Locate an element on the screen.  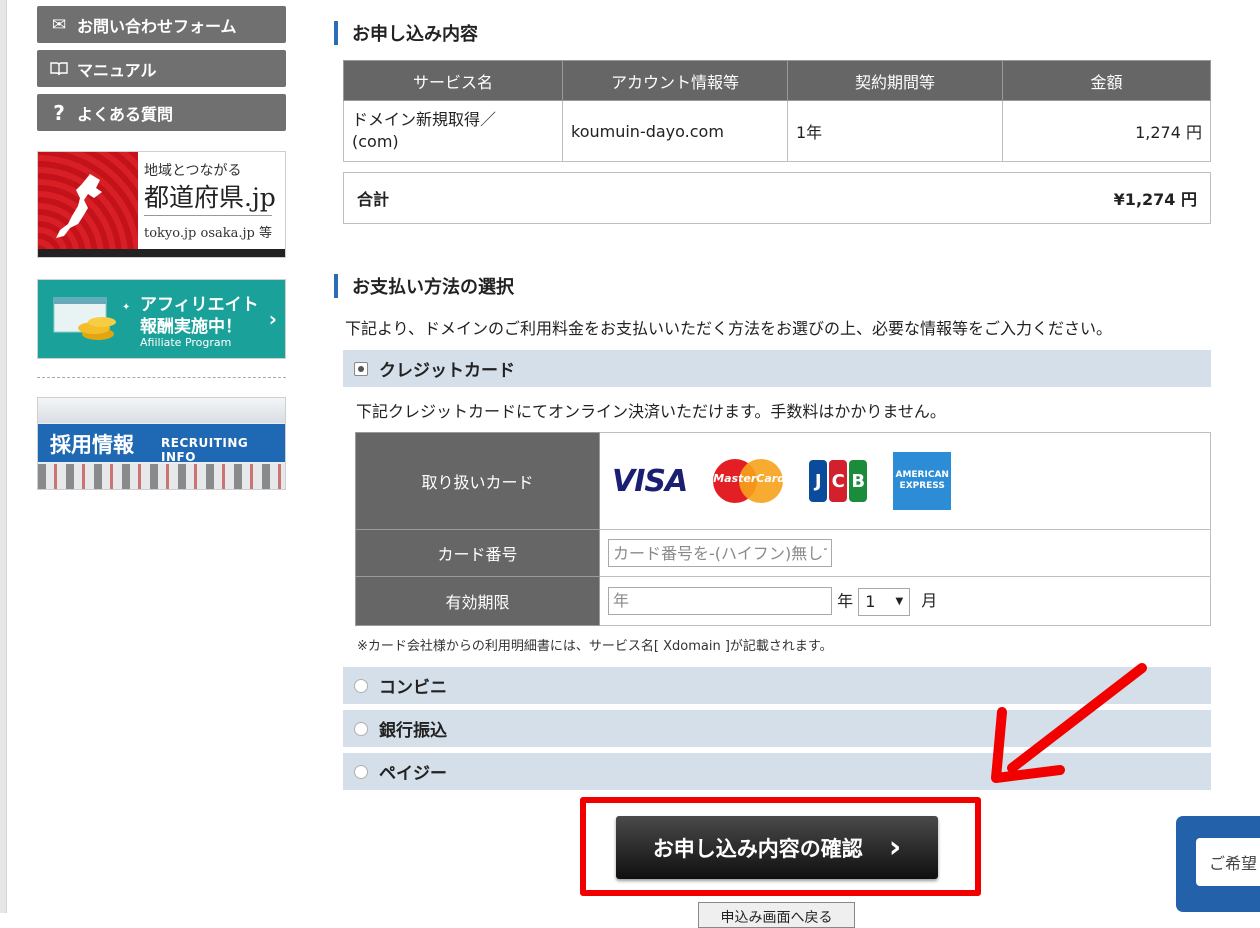
convenience-radio is located at coordinates (361, 685).